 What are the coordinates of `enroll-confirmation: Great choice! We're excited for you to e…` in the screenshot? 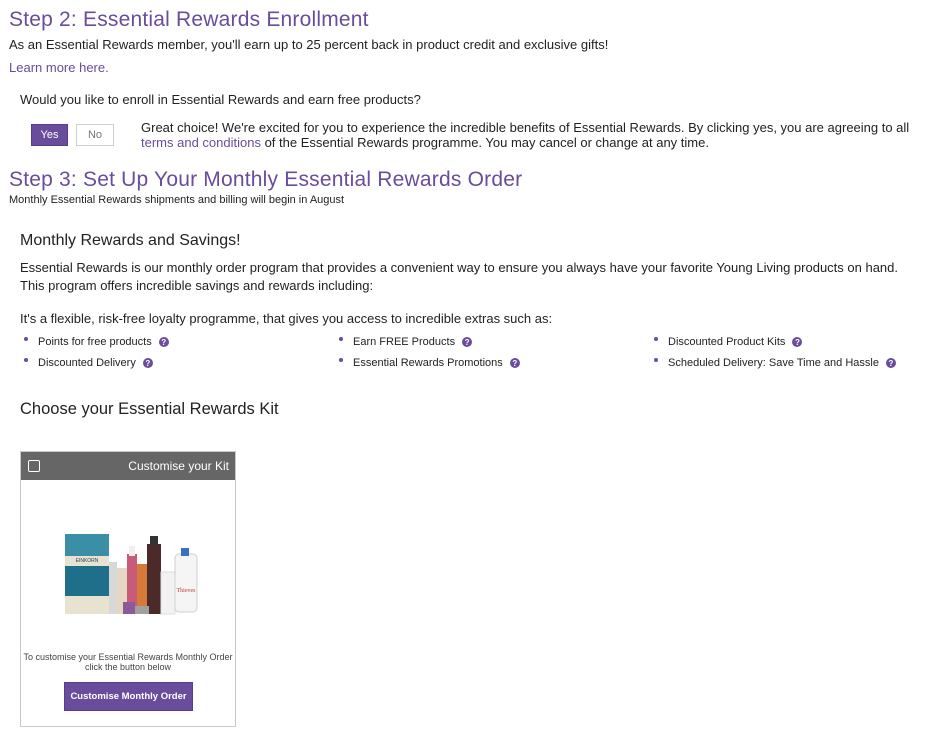 It's located at (531, 135).